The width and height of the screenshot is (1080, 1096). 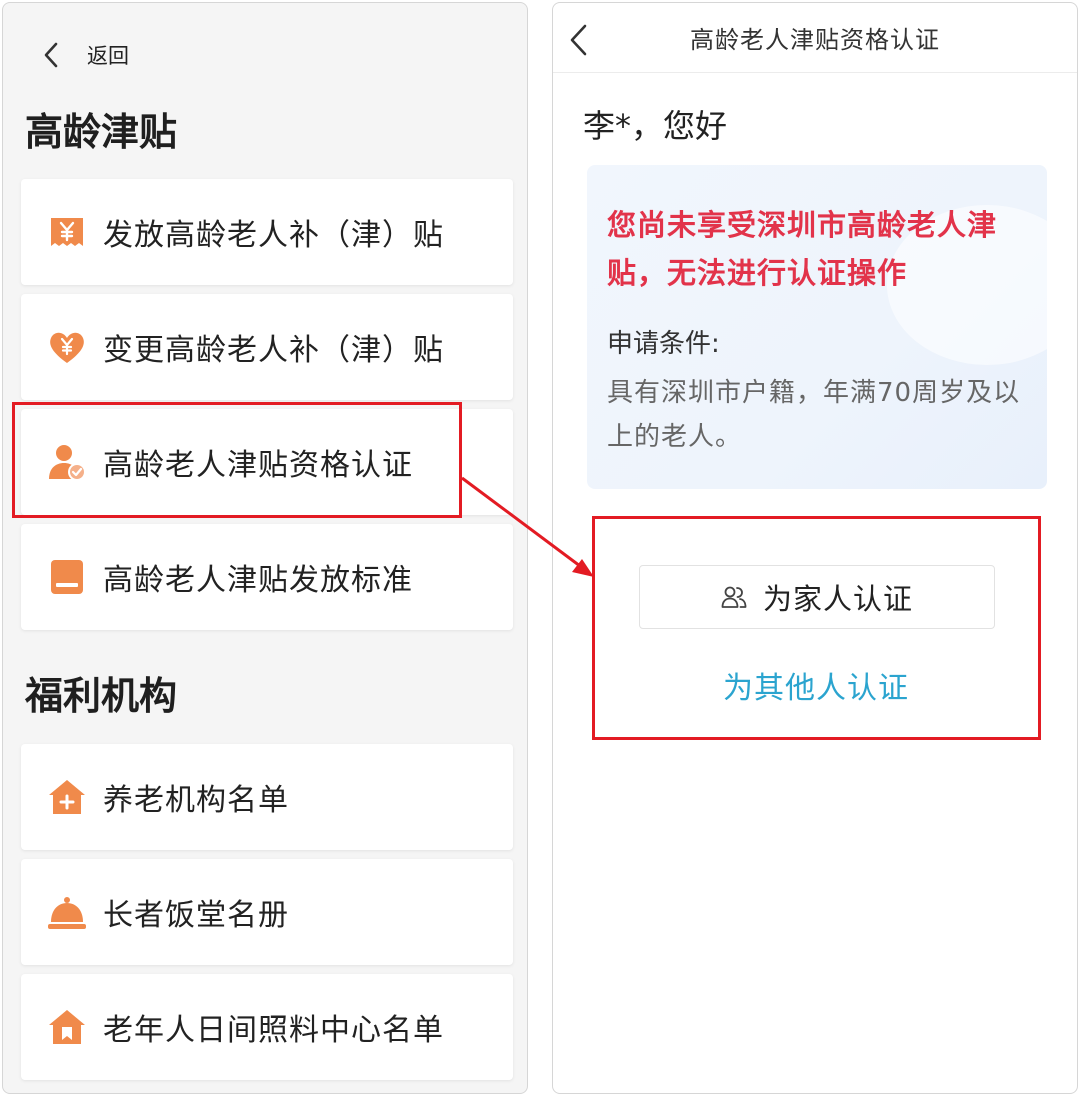 What do you see at coordinates (101, 132) in the screenshot?
I see `section-title-subsidy: 高龄津贴` at bounding box center [101, 132].